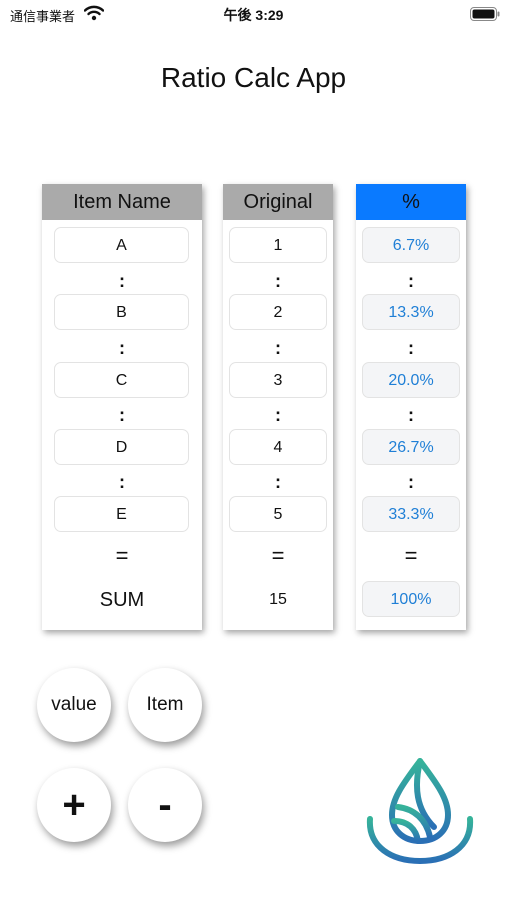  I want to click on original-value-field: 4, so click(278, 447).